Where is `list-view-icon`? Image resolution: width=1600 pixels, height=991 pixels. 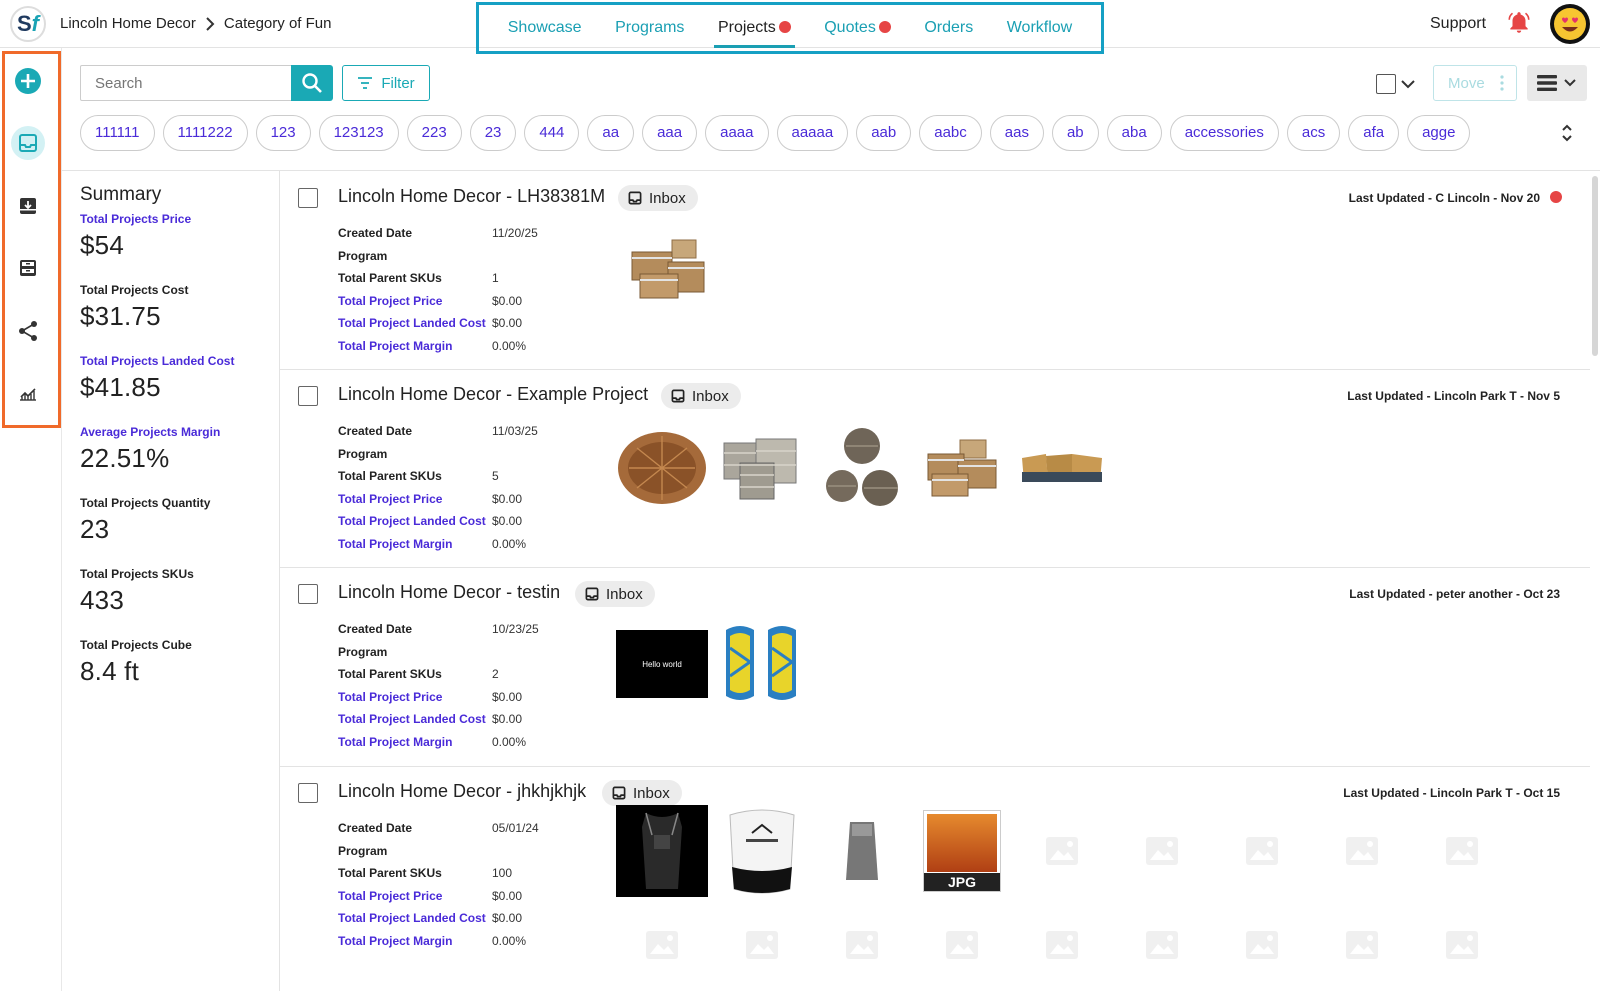
list-view-icon is located at coordinates (1547, 83).